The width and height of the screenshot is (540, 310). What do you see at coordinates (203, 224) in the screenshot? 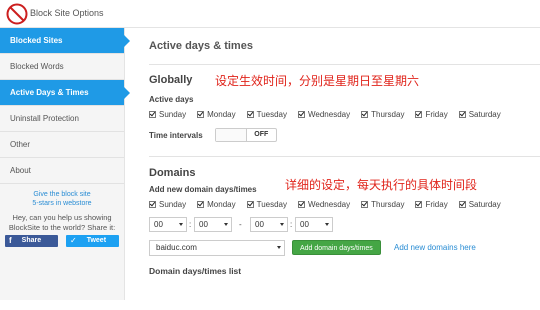
I see `start-minute-value: 00` at bounding box center [203, 224].